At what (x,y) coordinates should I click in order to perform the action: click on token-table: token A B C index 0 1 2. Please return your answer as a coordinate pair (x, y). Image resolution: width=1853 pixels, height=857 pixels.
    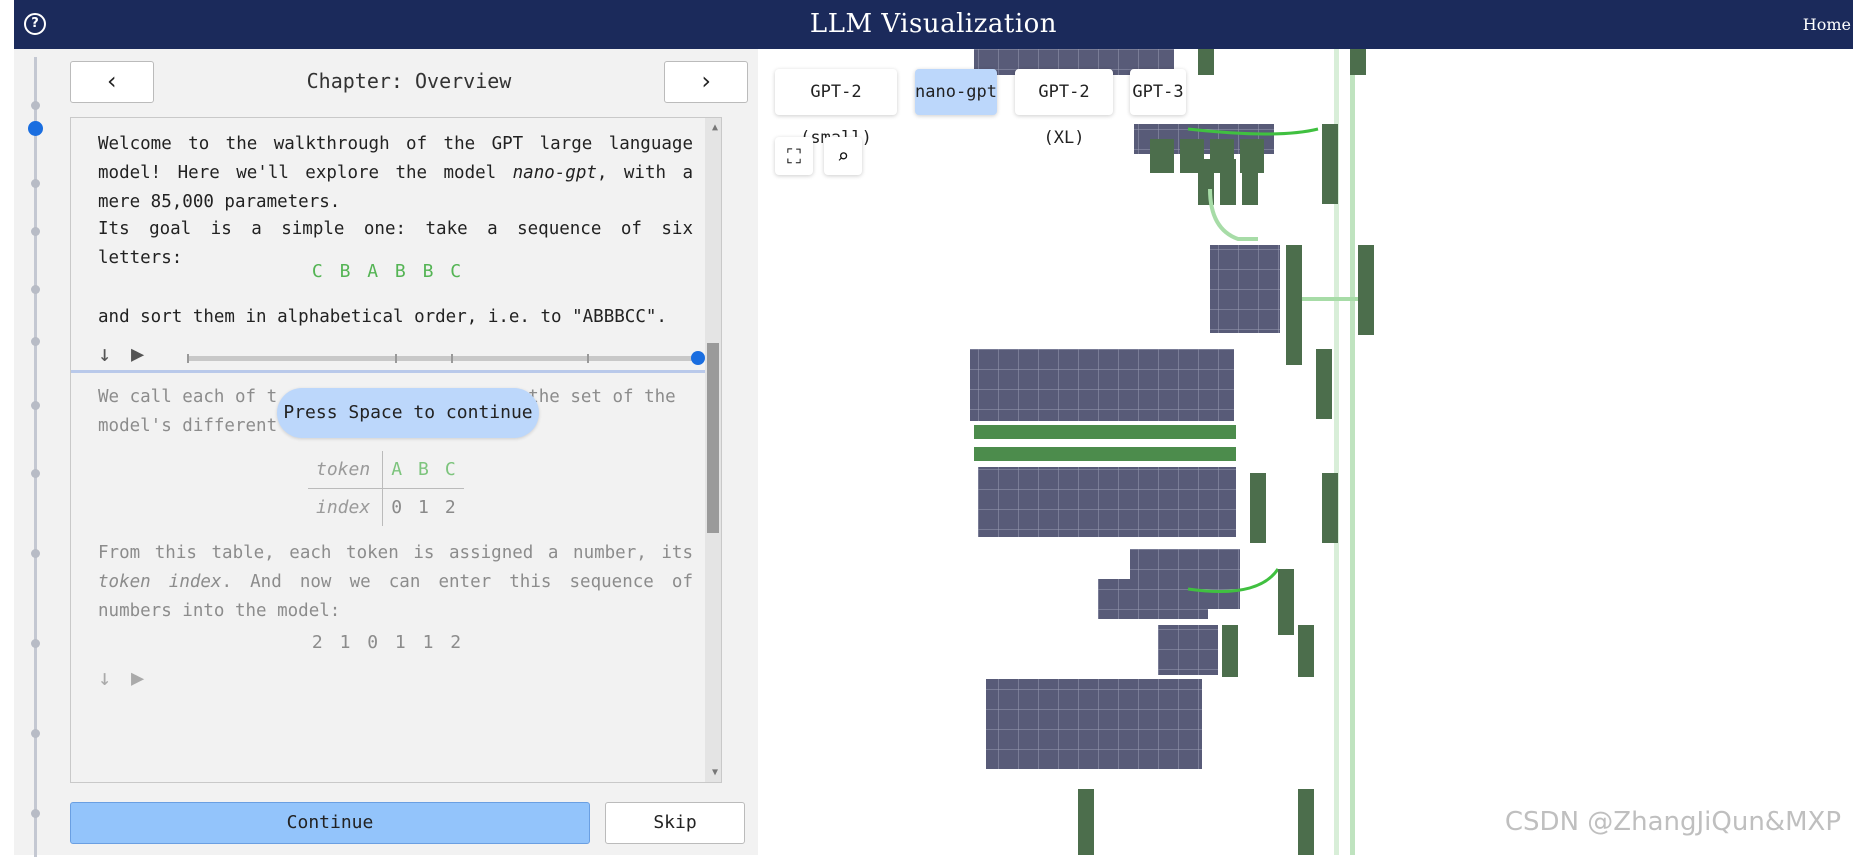
    Looking at the image, I should click on (386, 488).